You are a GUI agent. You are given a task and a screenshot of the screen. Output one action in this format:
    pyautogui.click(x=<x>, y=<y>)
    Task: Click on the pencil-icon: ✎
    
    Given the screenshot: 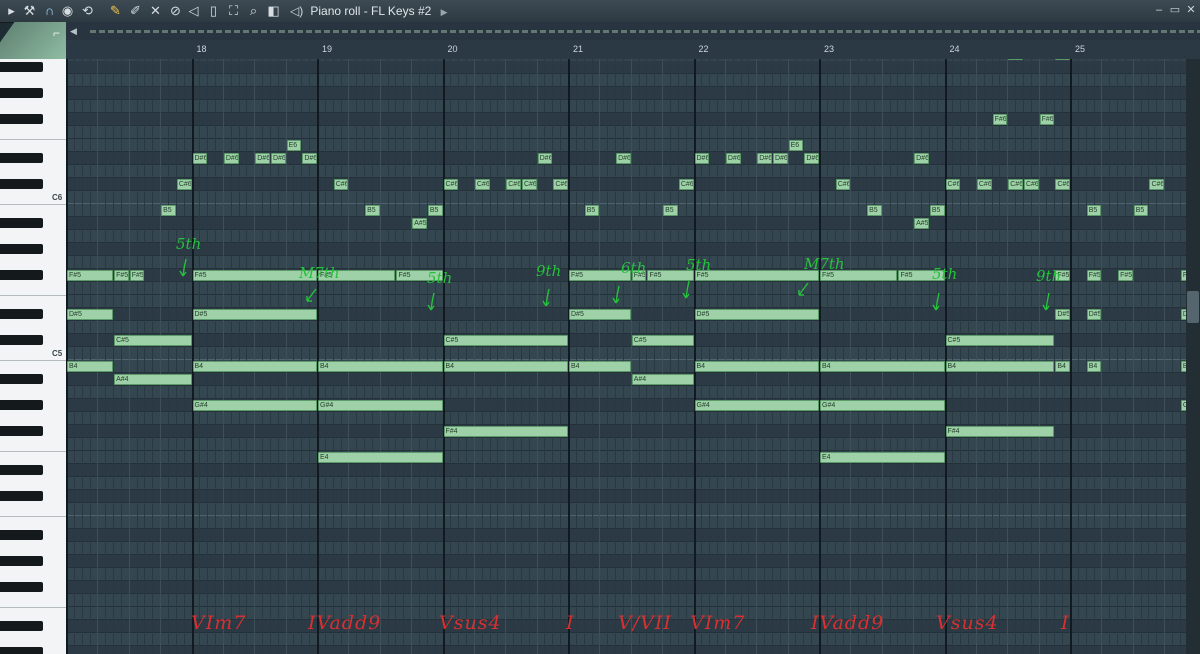 What is the action you would take?
    pyautogui.click(x=115, y=10)
    